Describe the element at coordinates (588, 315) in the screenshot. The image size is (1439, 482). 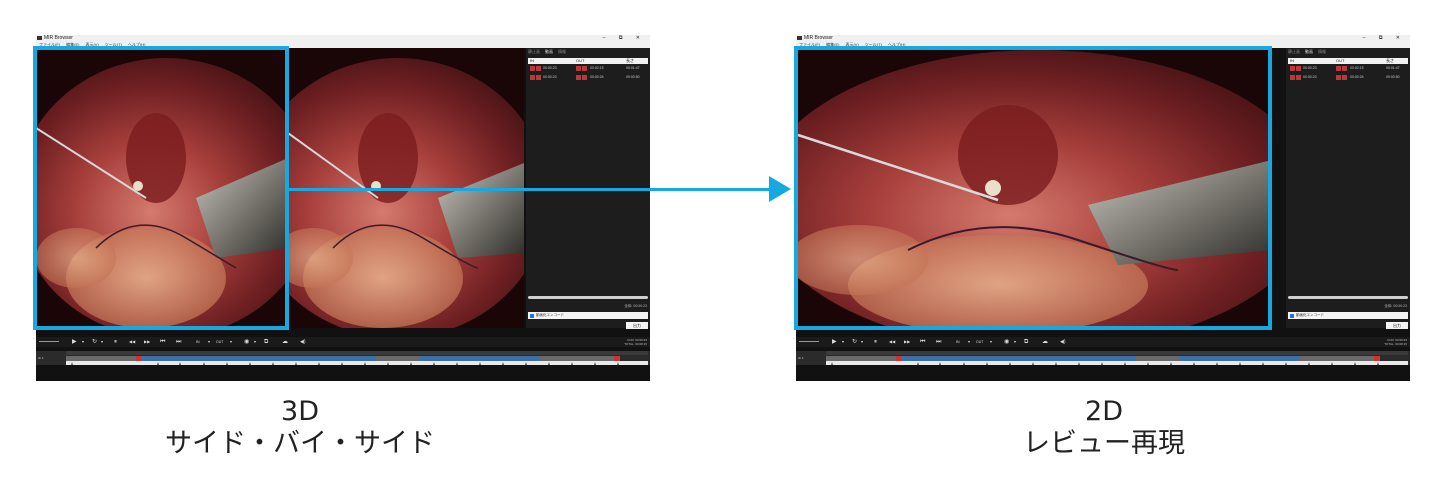
I see `encode-button: 動画化エンコード` at that location.